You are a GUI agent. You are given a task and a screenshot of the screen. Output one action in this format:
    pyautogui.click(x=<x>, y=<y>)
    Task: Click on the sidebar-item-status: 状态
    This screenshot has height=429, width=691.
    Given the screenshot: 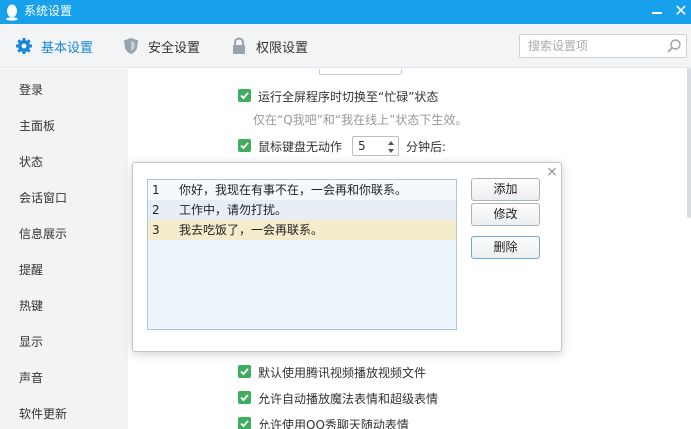 What is the action you would take?
    pyautogui.click(x=31, y=161)
    